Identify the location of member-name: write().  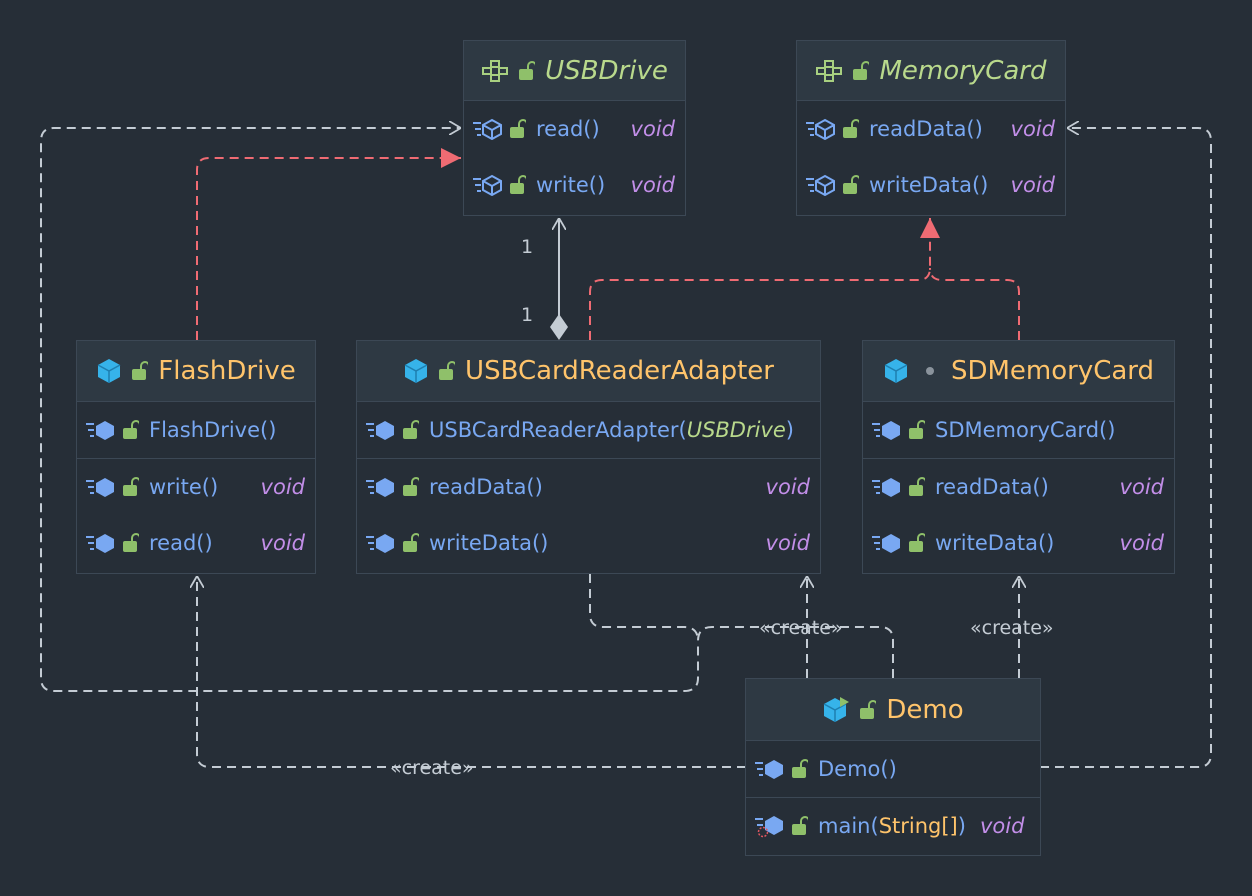
(571, 185).